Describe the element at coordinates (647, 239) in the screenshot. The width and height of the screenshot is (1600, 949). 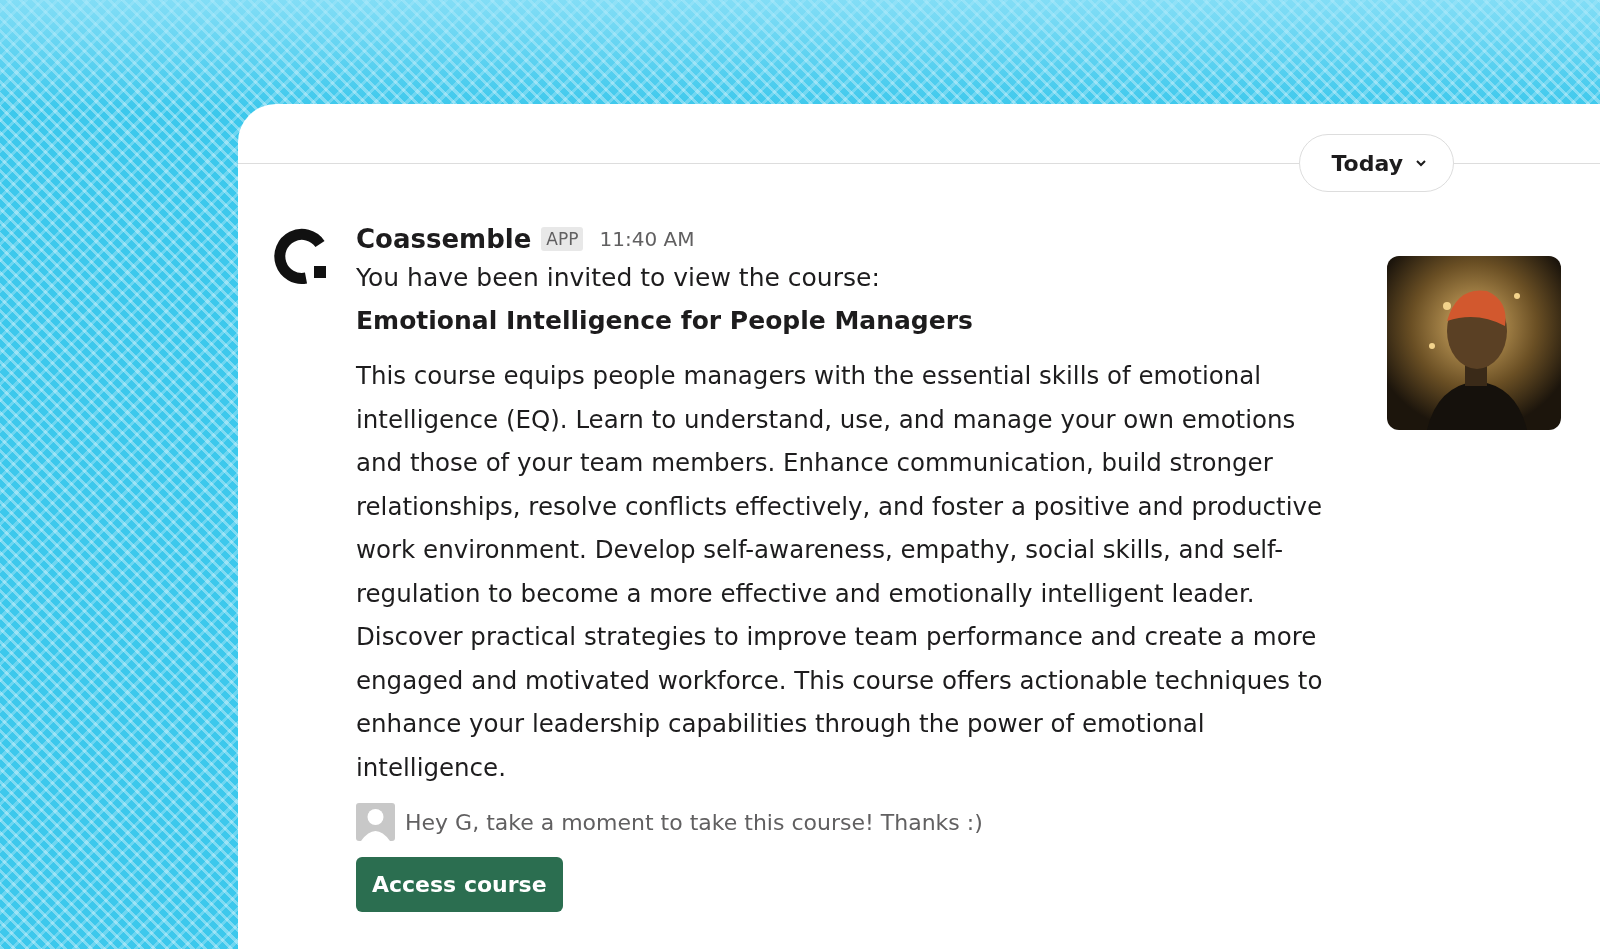
I see `message-time: 11:40 AM` at that location.